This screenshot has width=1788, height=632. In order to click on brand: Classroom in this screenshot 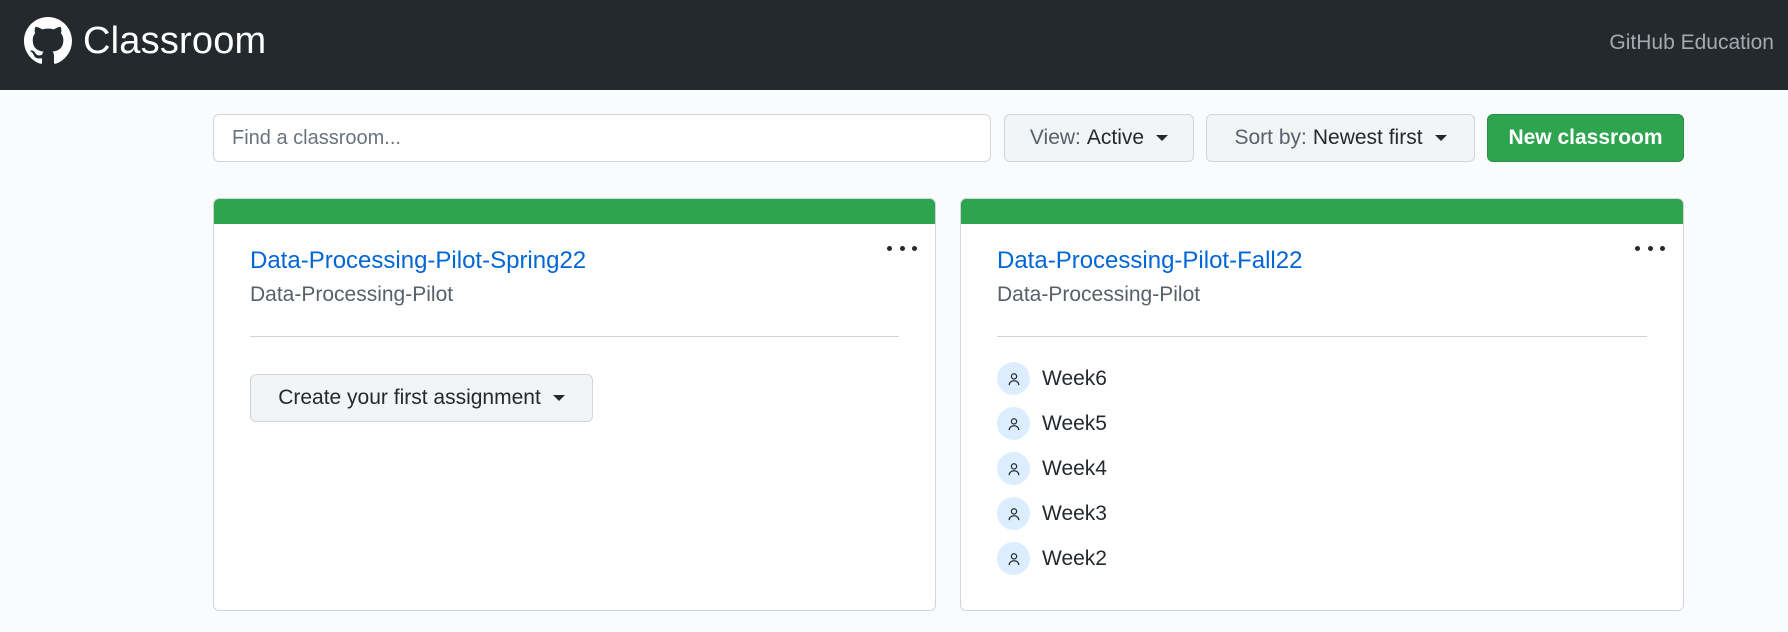, I will do `click(145, 41)`.